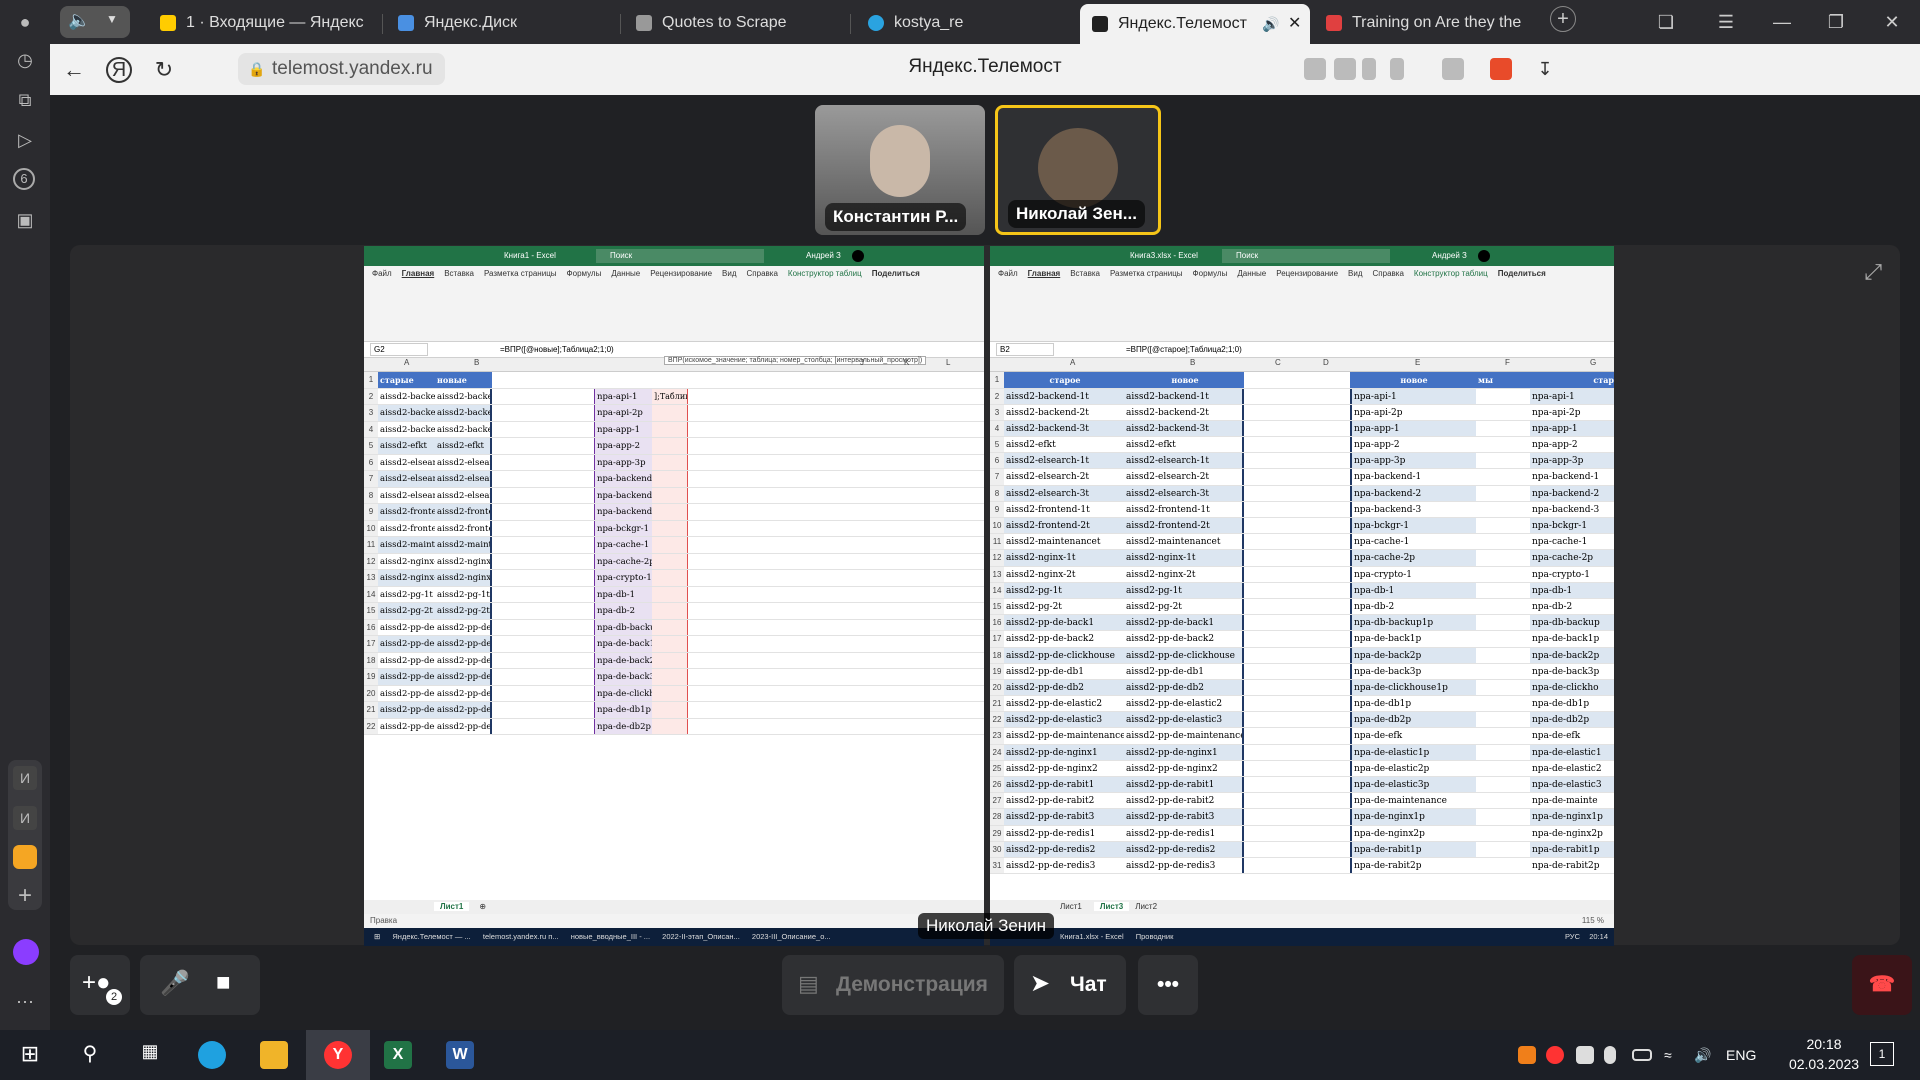 The image size is (1920, 1080). I want to click on table-cell: npa-api-2p, so click(1413, 412).